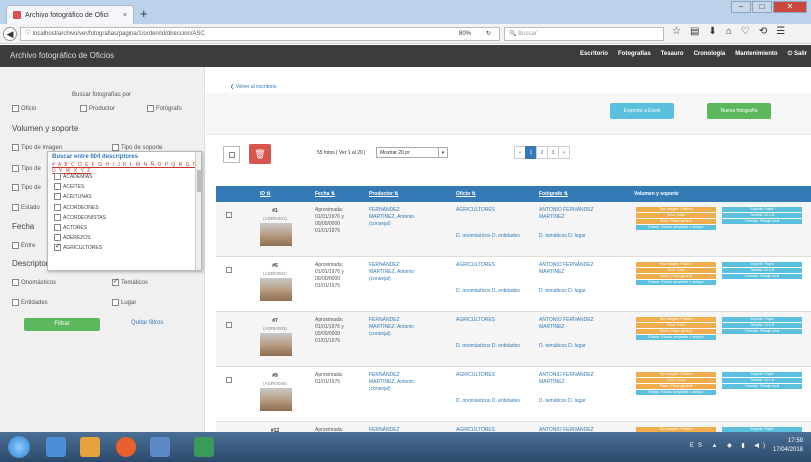 This screenshot has width=811, height=462. Describe the element at coordinates (672, 54) in the screenshot. I see `nav-tesauro: Tesauro` at that location.